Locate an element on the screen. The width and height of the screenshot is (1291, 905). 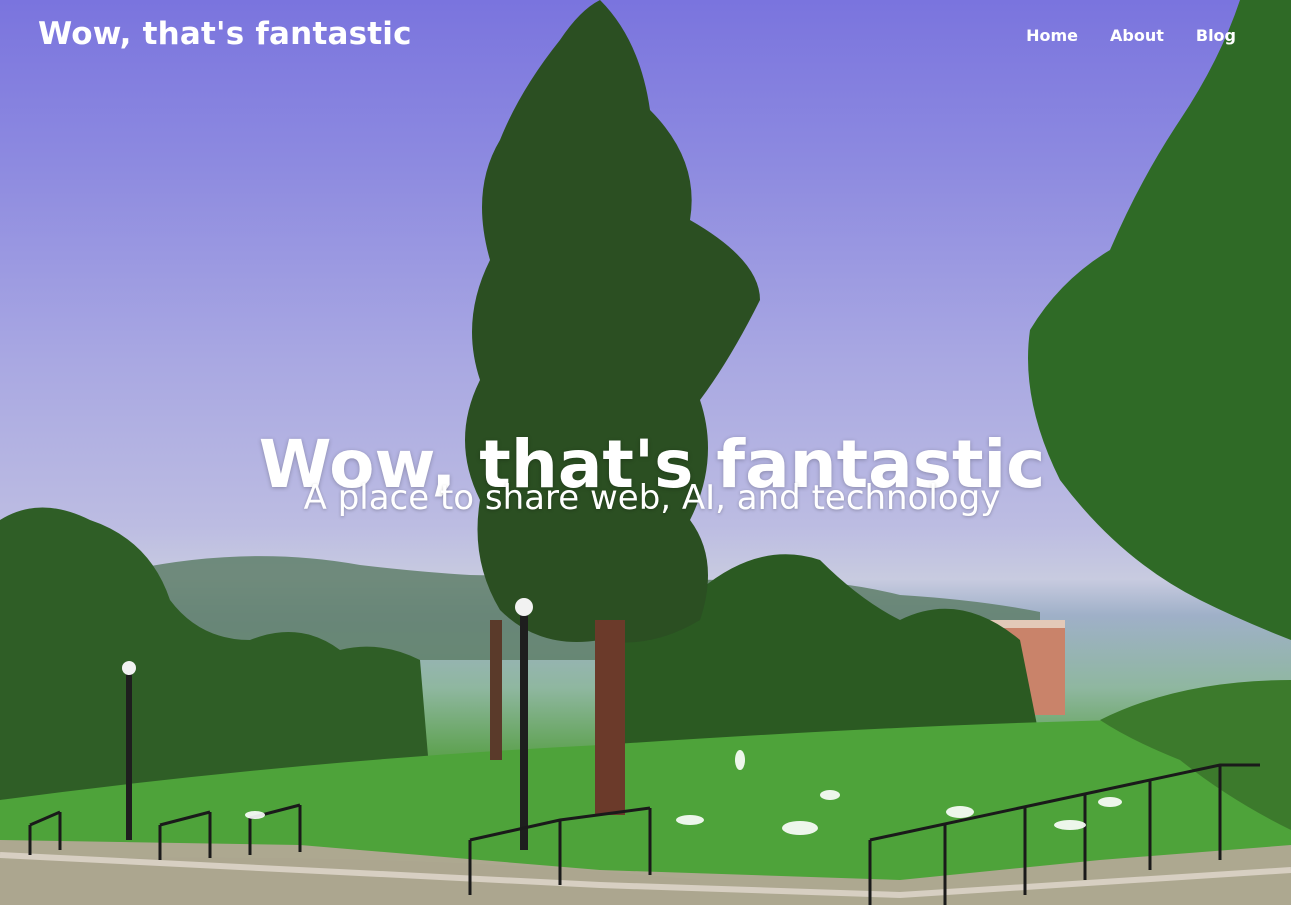
nav-home-link: Home is located at coordinates (1052, 35).